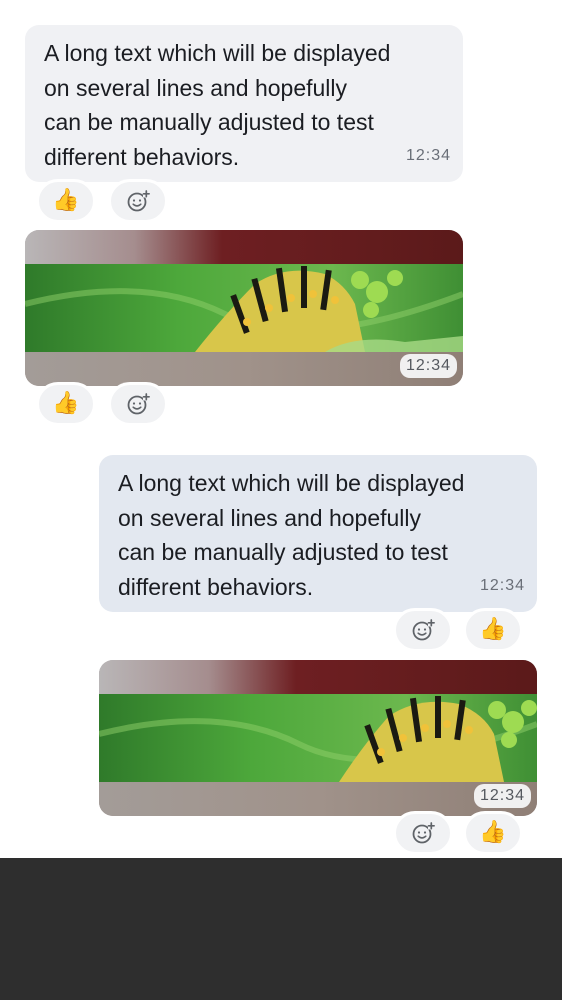 The image size is (562, 1000). Describe the element at coordinates (281, 929) in the screenshot. I see `bottom-dark-area` at that location.